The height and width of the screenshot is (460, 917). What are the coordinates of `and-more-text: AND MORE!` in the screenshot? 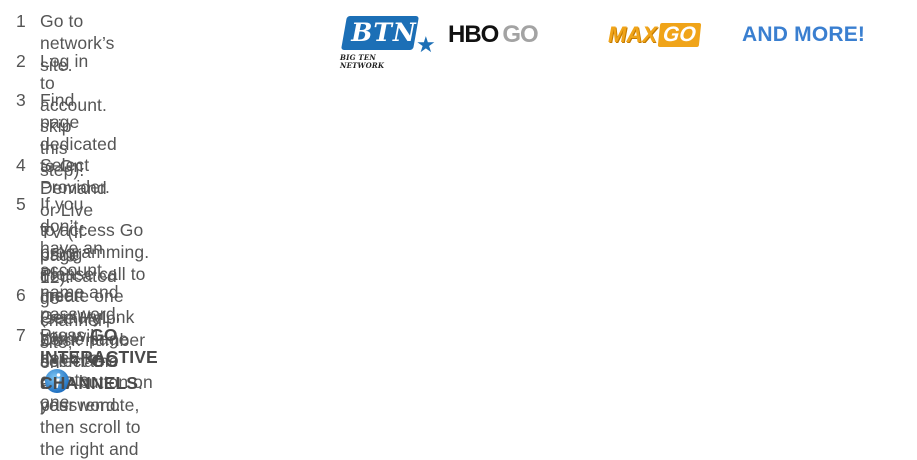 It's located at (804, 34).